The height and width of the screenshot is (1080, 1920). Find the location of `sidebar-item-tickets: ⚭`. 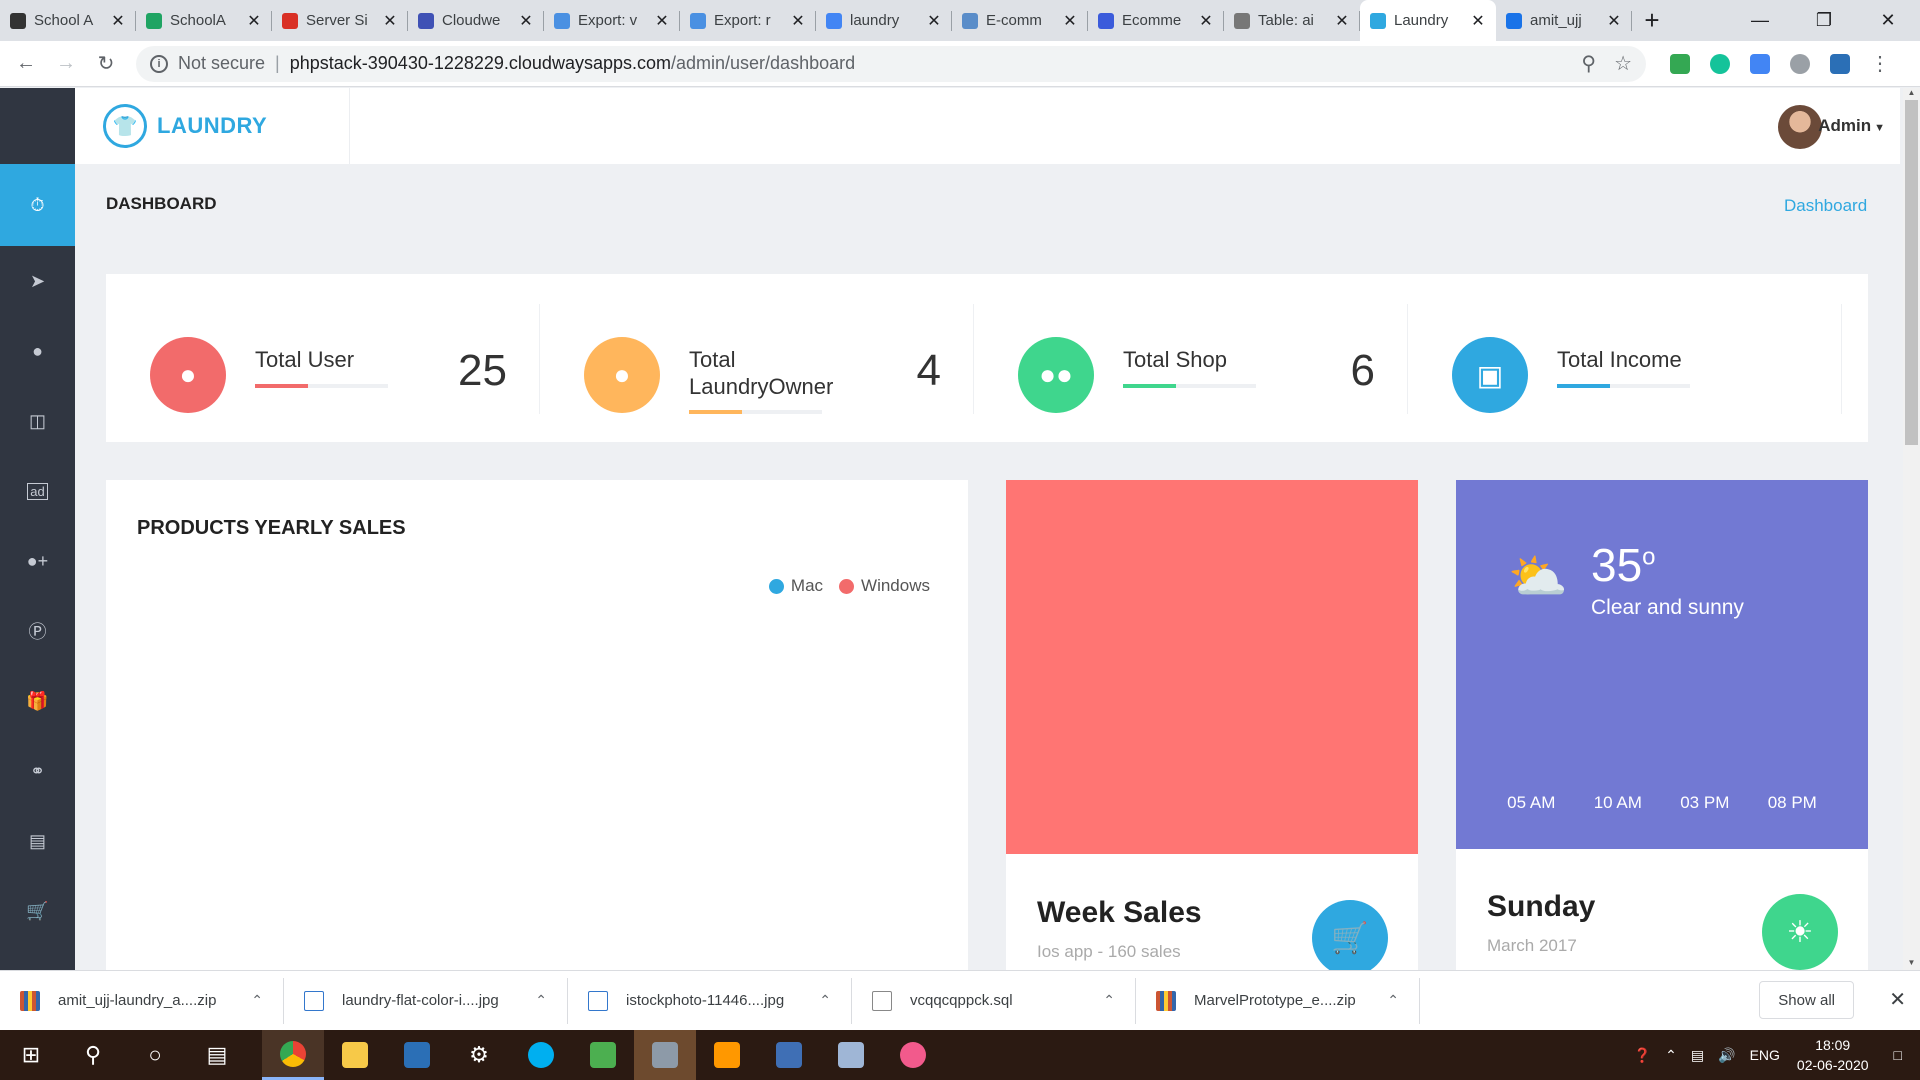

sidebar-item-tickets: ⚭ is located at coordinates (37, 771).